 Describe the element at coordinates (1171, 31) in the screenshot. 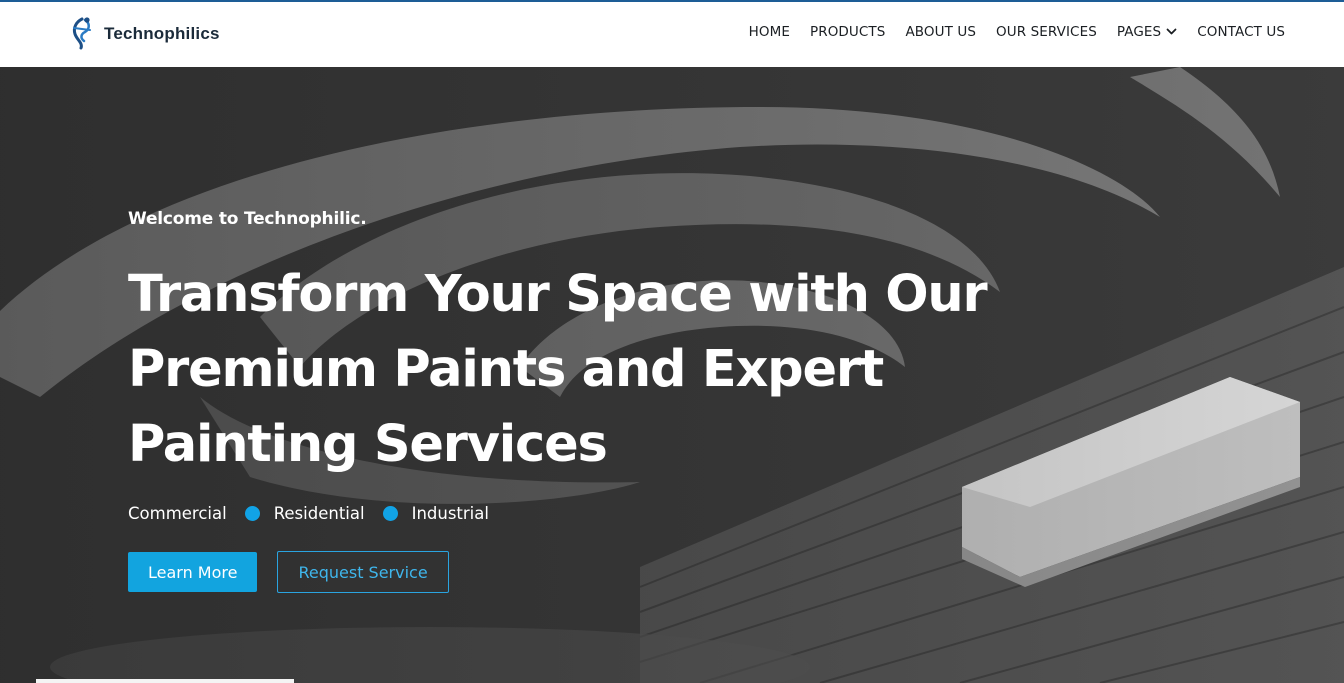

I see `chevron-down-icon` at that location.